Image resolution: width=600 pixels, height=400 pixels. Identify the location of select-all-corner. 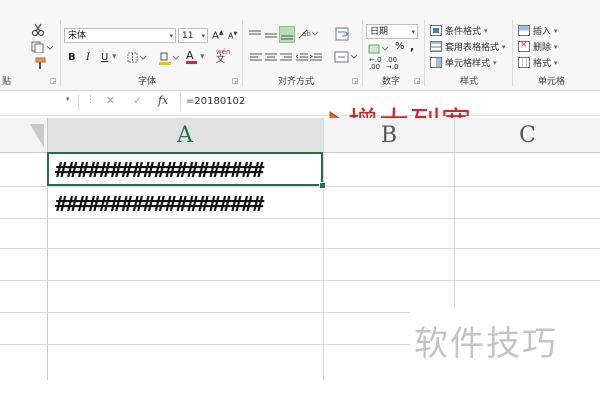
(23, 135).